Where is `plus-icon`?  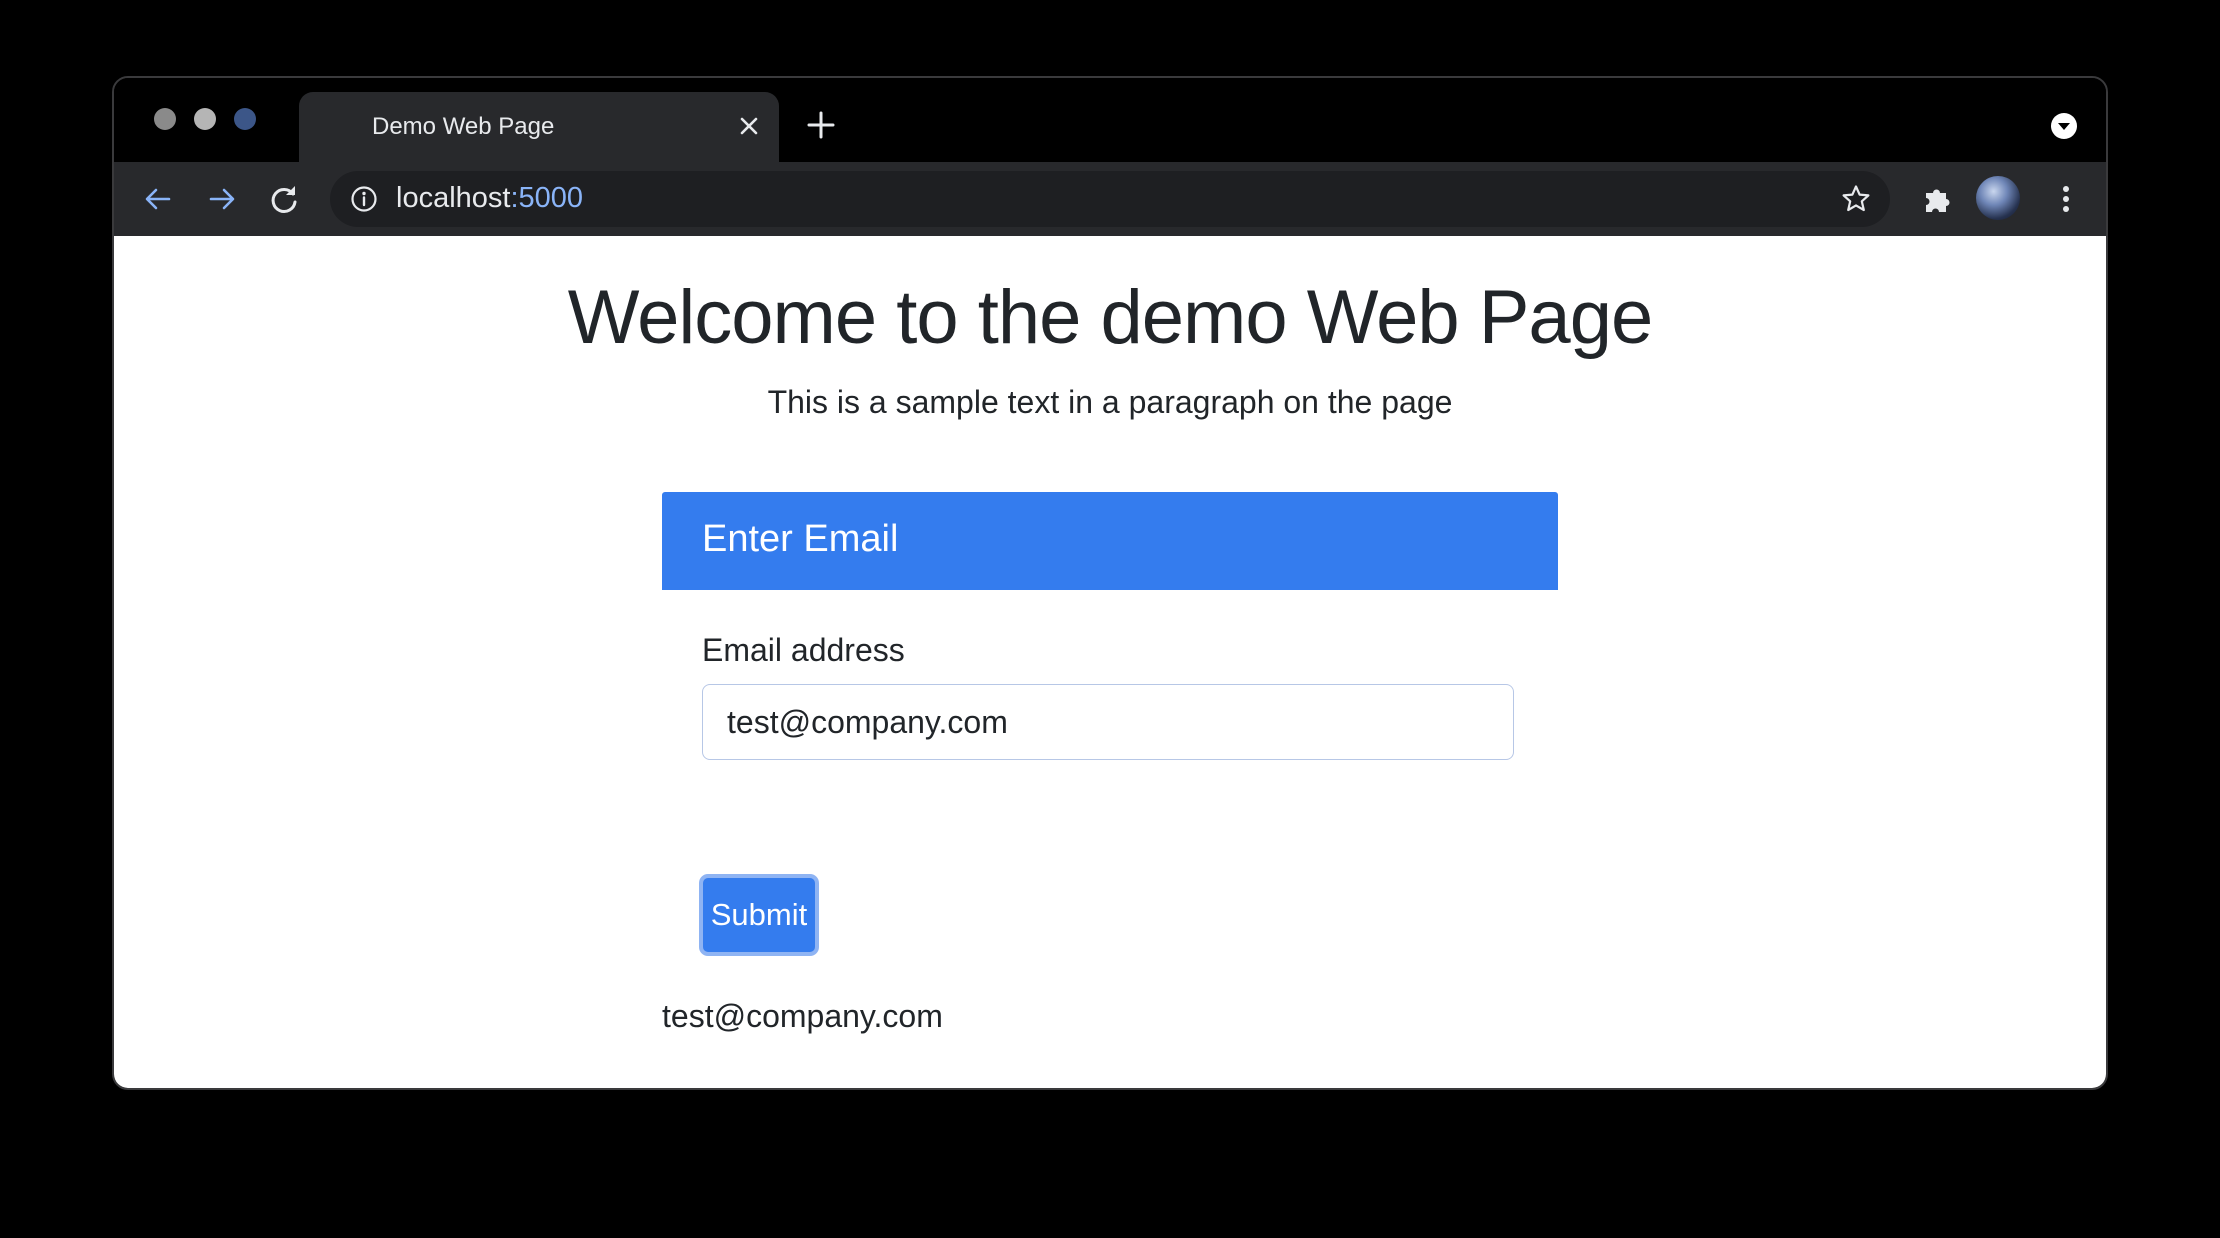 plus-icon is located at coordinates (821, 125).